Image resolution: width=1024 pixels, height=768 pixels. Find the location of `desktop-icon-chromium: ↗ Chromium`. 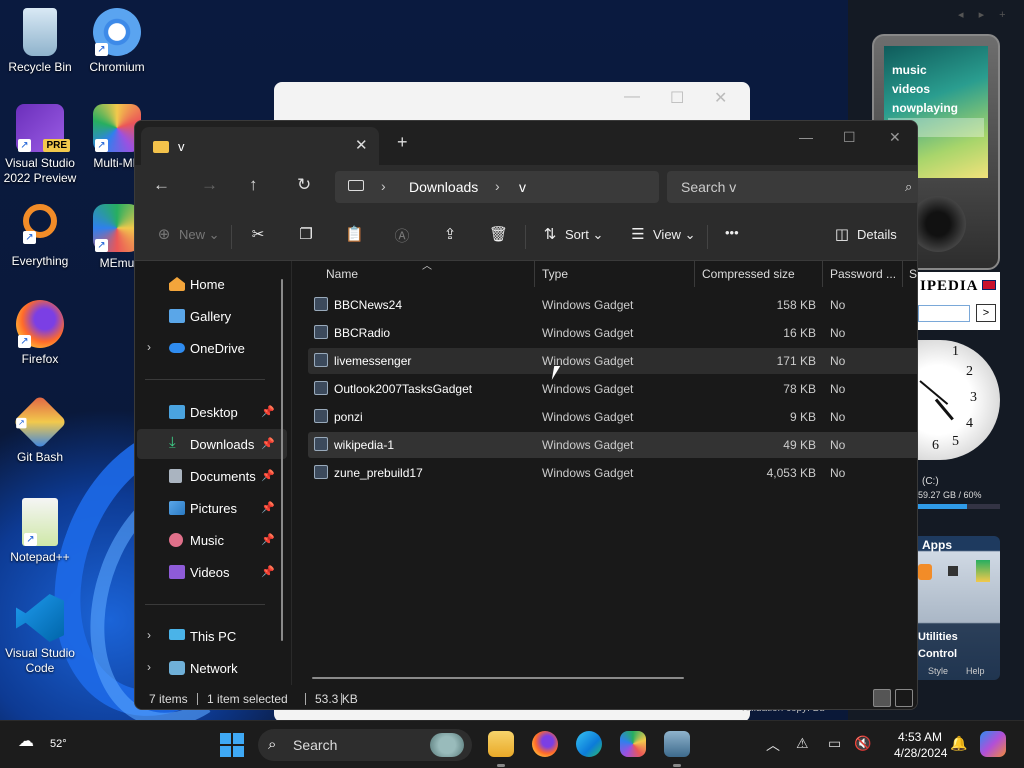

desktop-icon-chromium: ↗ Chromium is located at coordinates (117, 41).